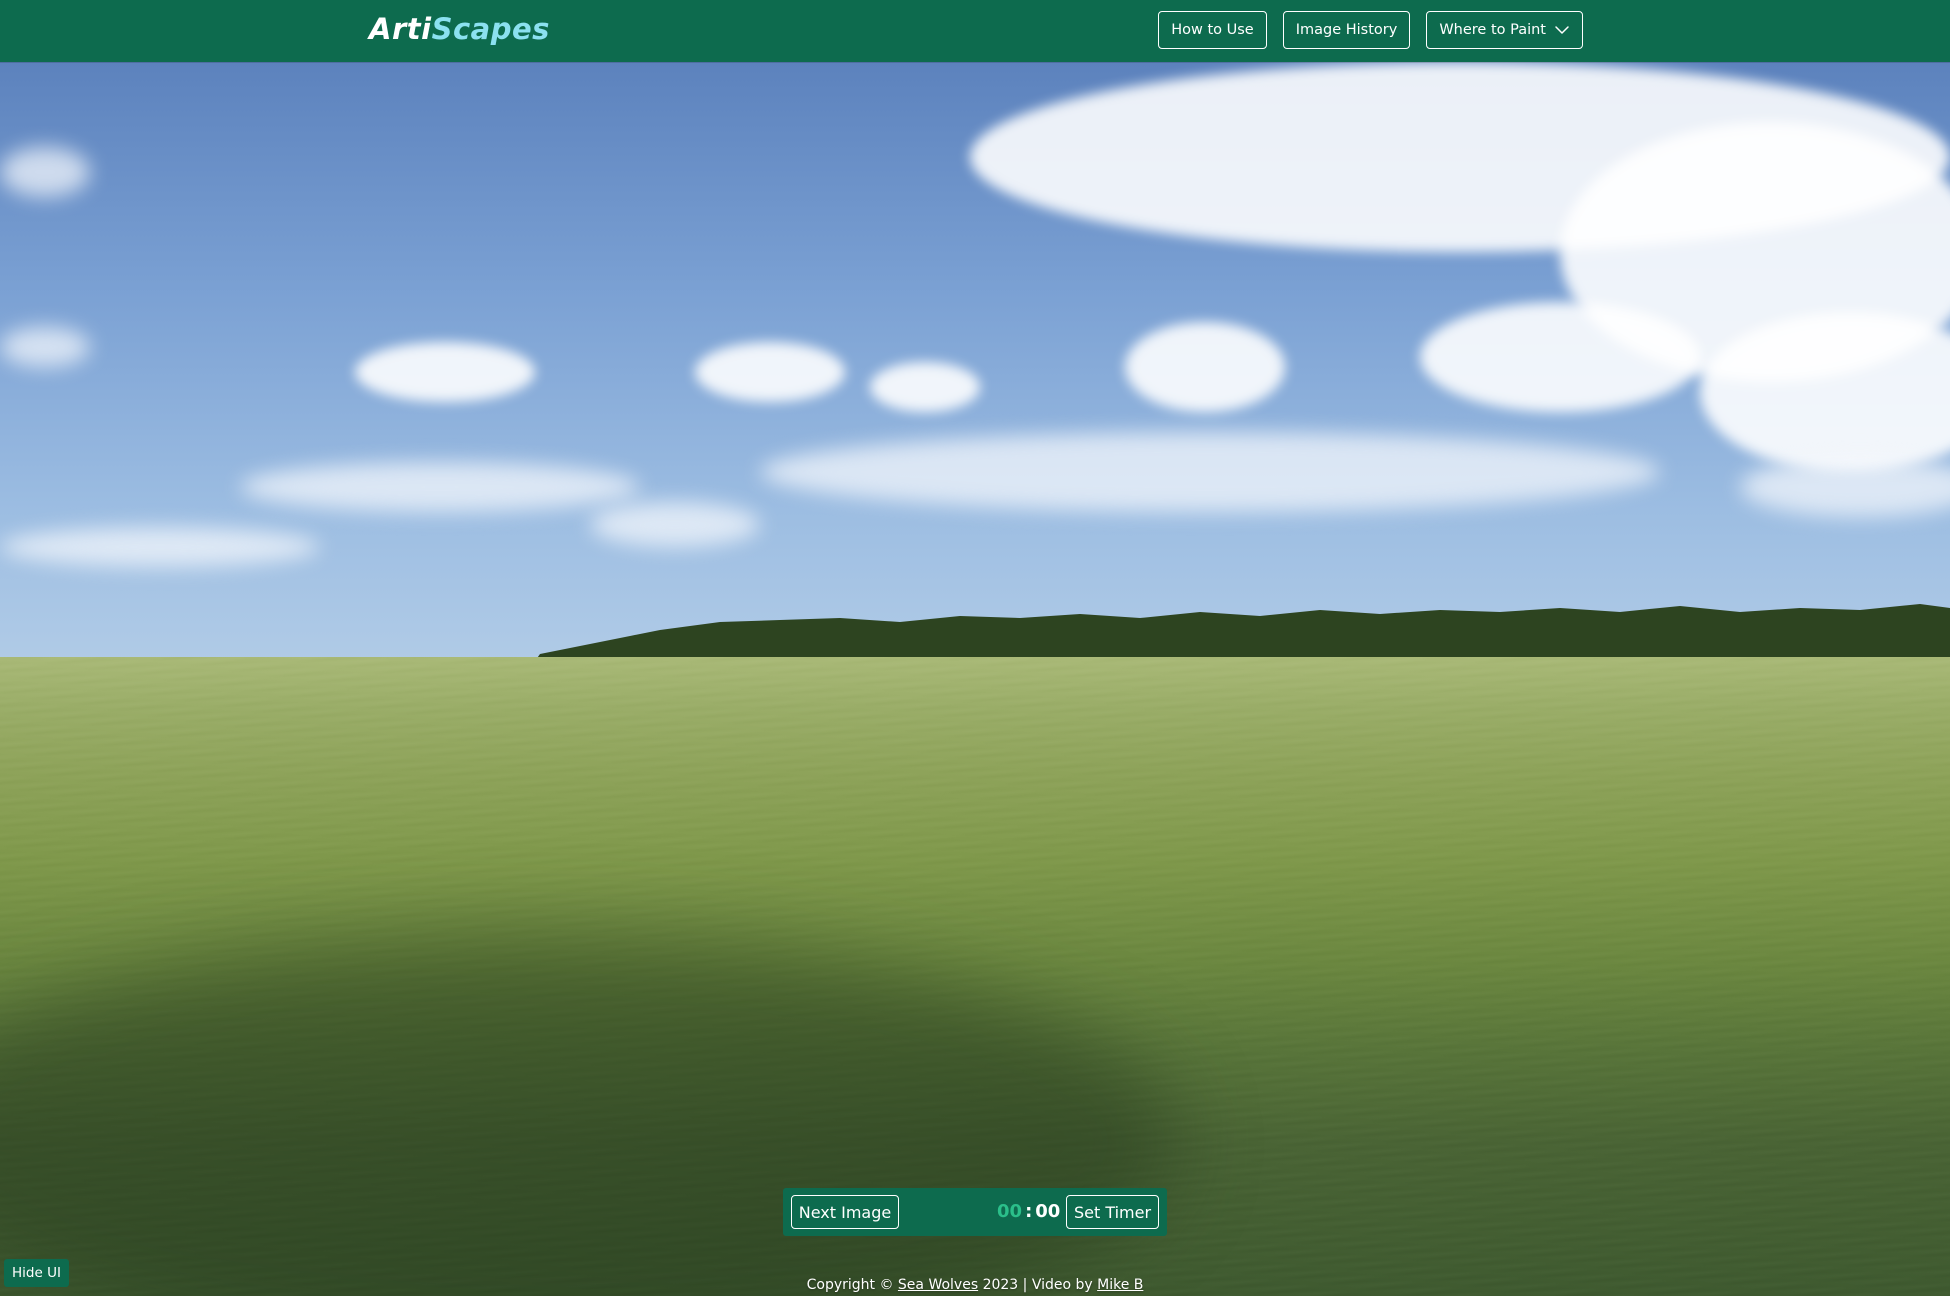  I want to click on how-to-use-label: How to Use, so click(1212, 30).